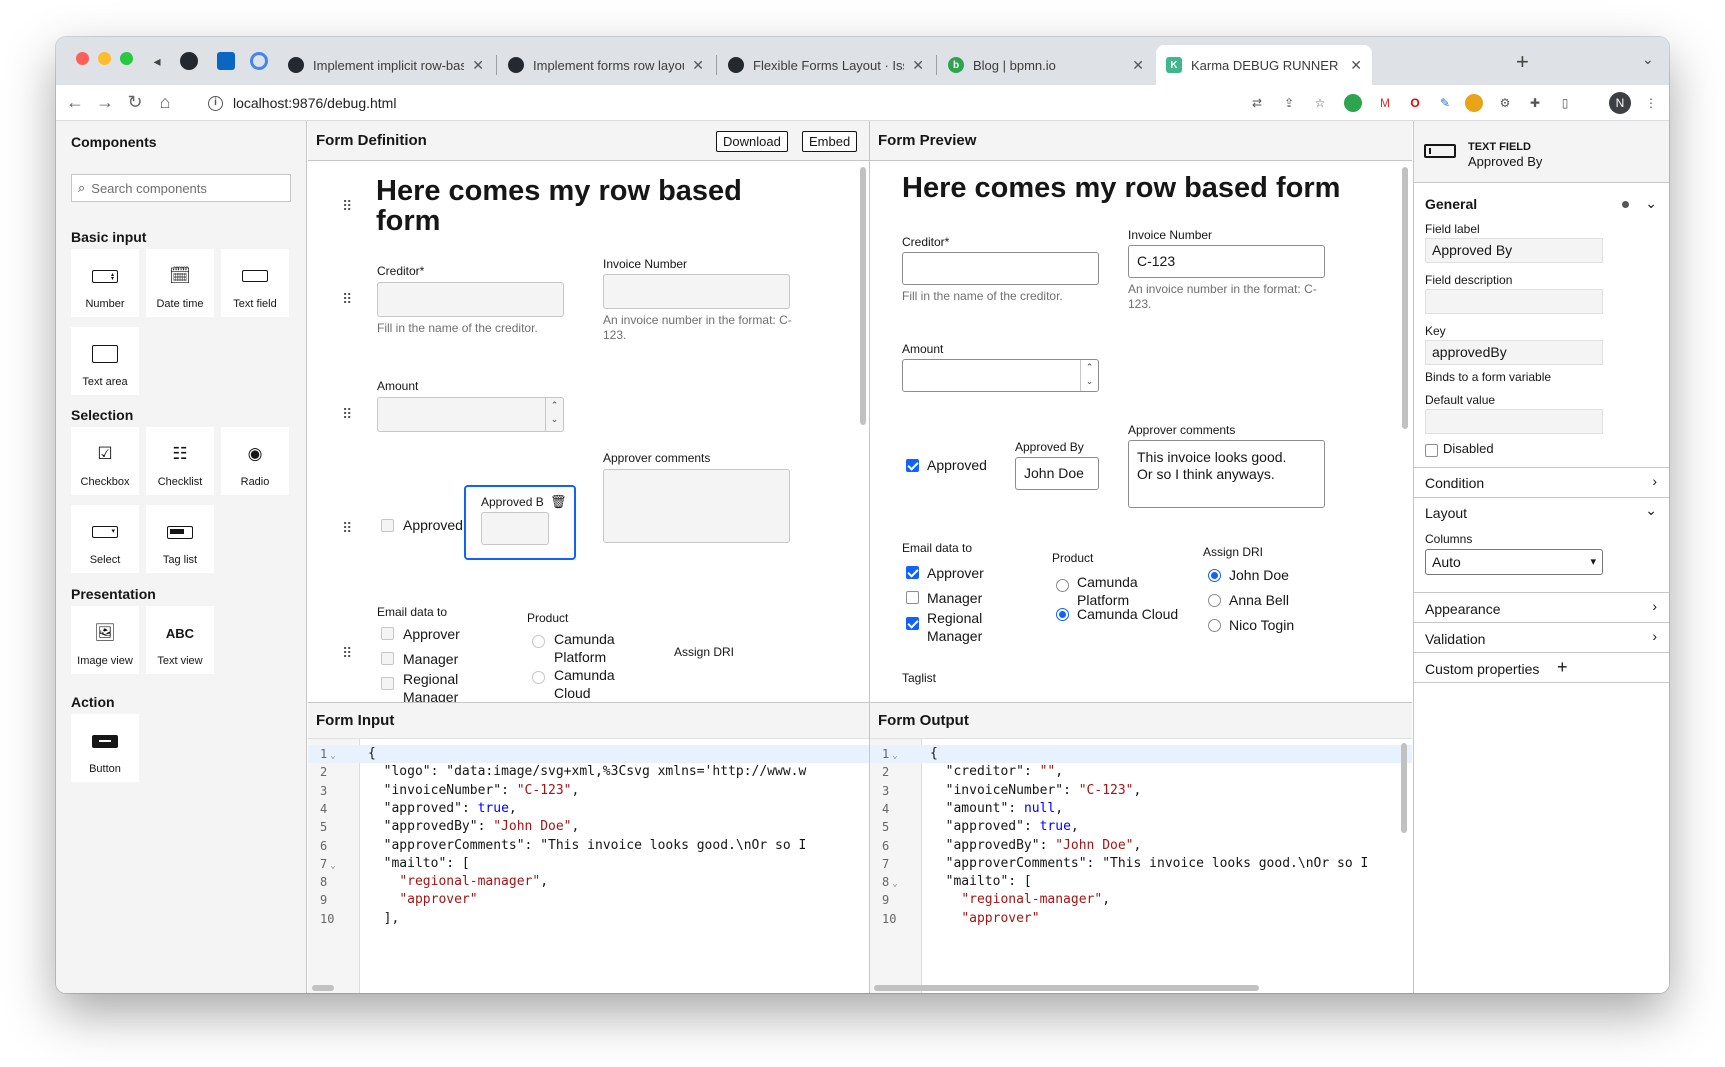 This screenshot has height=1067, width=1725. I want to click on tab-search-icon: ⌄, so click(1648, 59).